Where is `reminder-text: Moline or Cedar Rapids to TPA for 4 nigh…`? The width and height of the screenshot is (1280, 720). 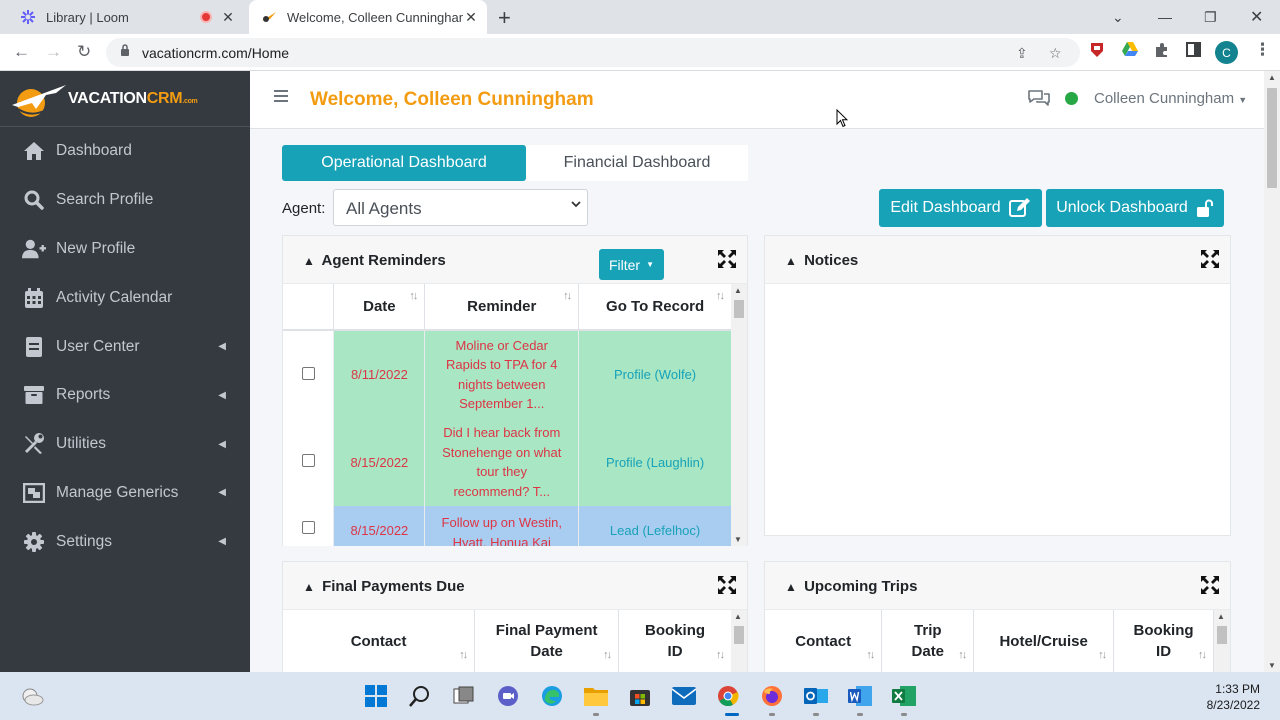
reminder-text: Moline or Cedar Rapids to TPA for 4 nigh… is located at coordinates (502, 374).